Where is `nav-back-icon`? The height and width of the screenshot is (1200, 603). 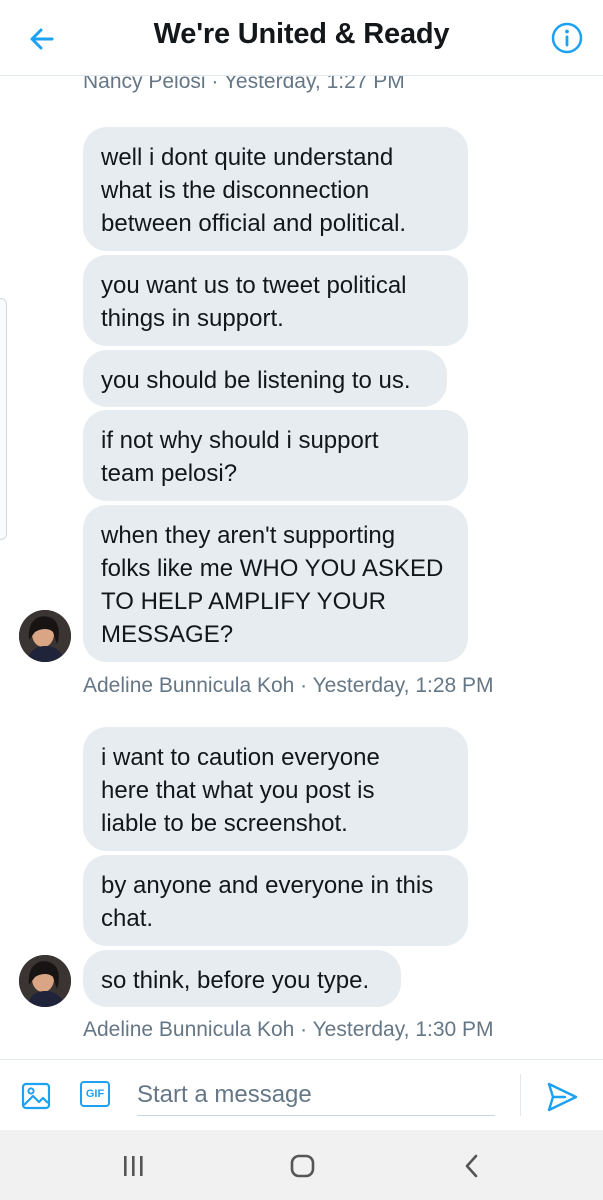 nav-back-icon is located at coordinates (472, 1166).